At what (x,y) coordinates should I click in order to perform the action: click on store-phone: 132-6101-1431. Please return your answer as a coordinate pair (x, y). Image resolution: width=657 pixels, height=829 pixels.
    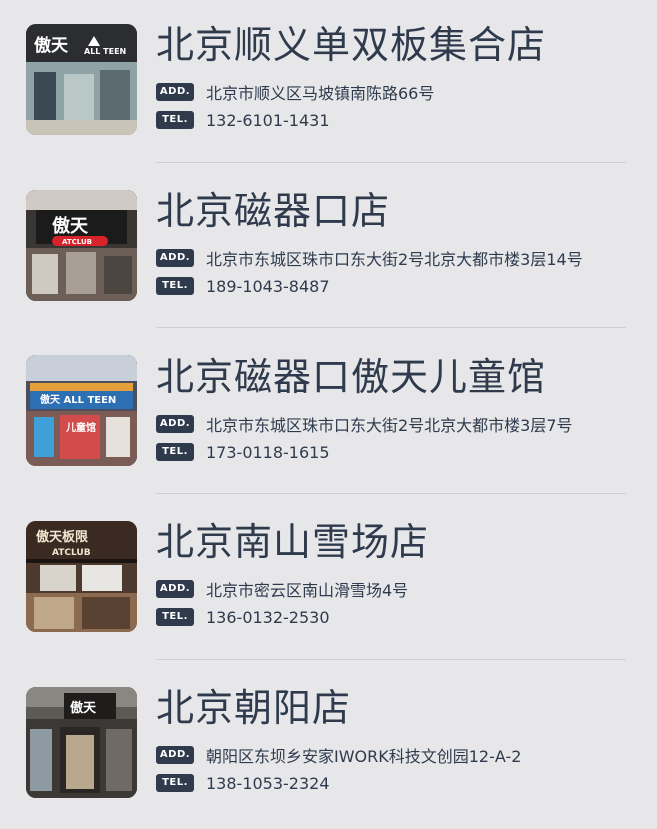
    Looking at the image, I should click on (268, 120).